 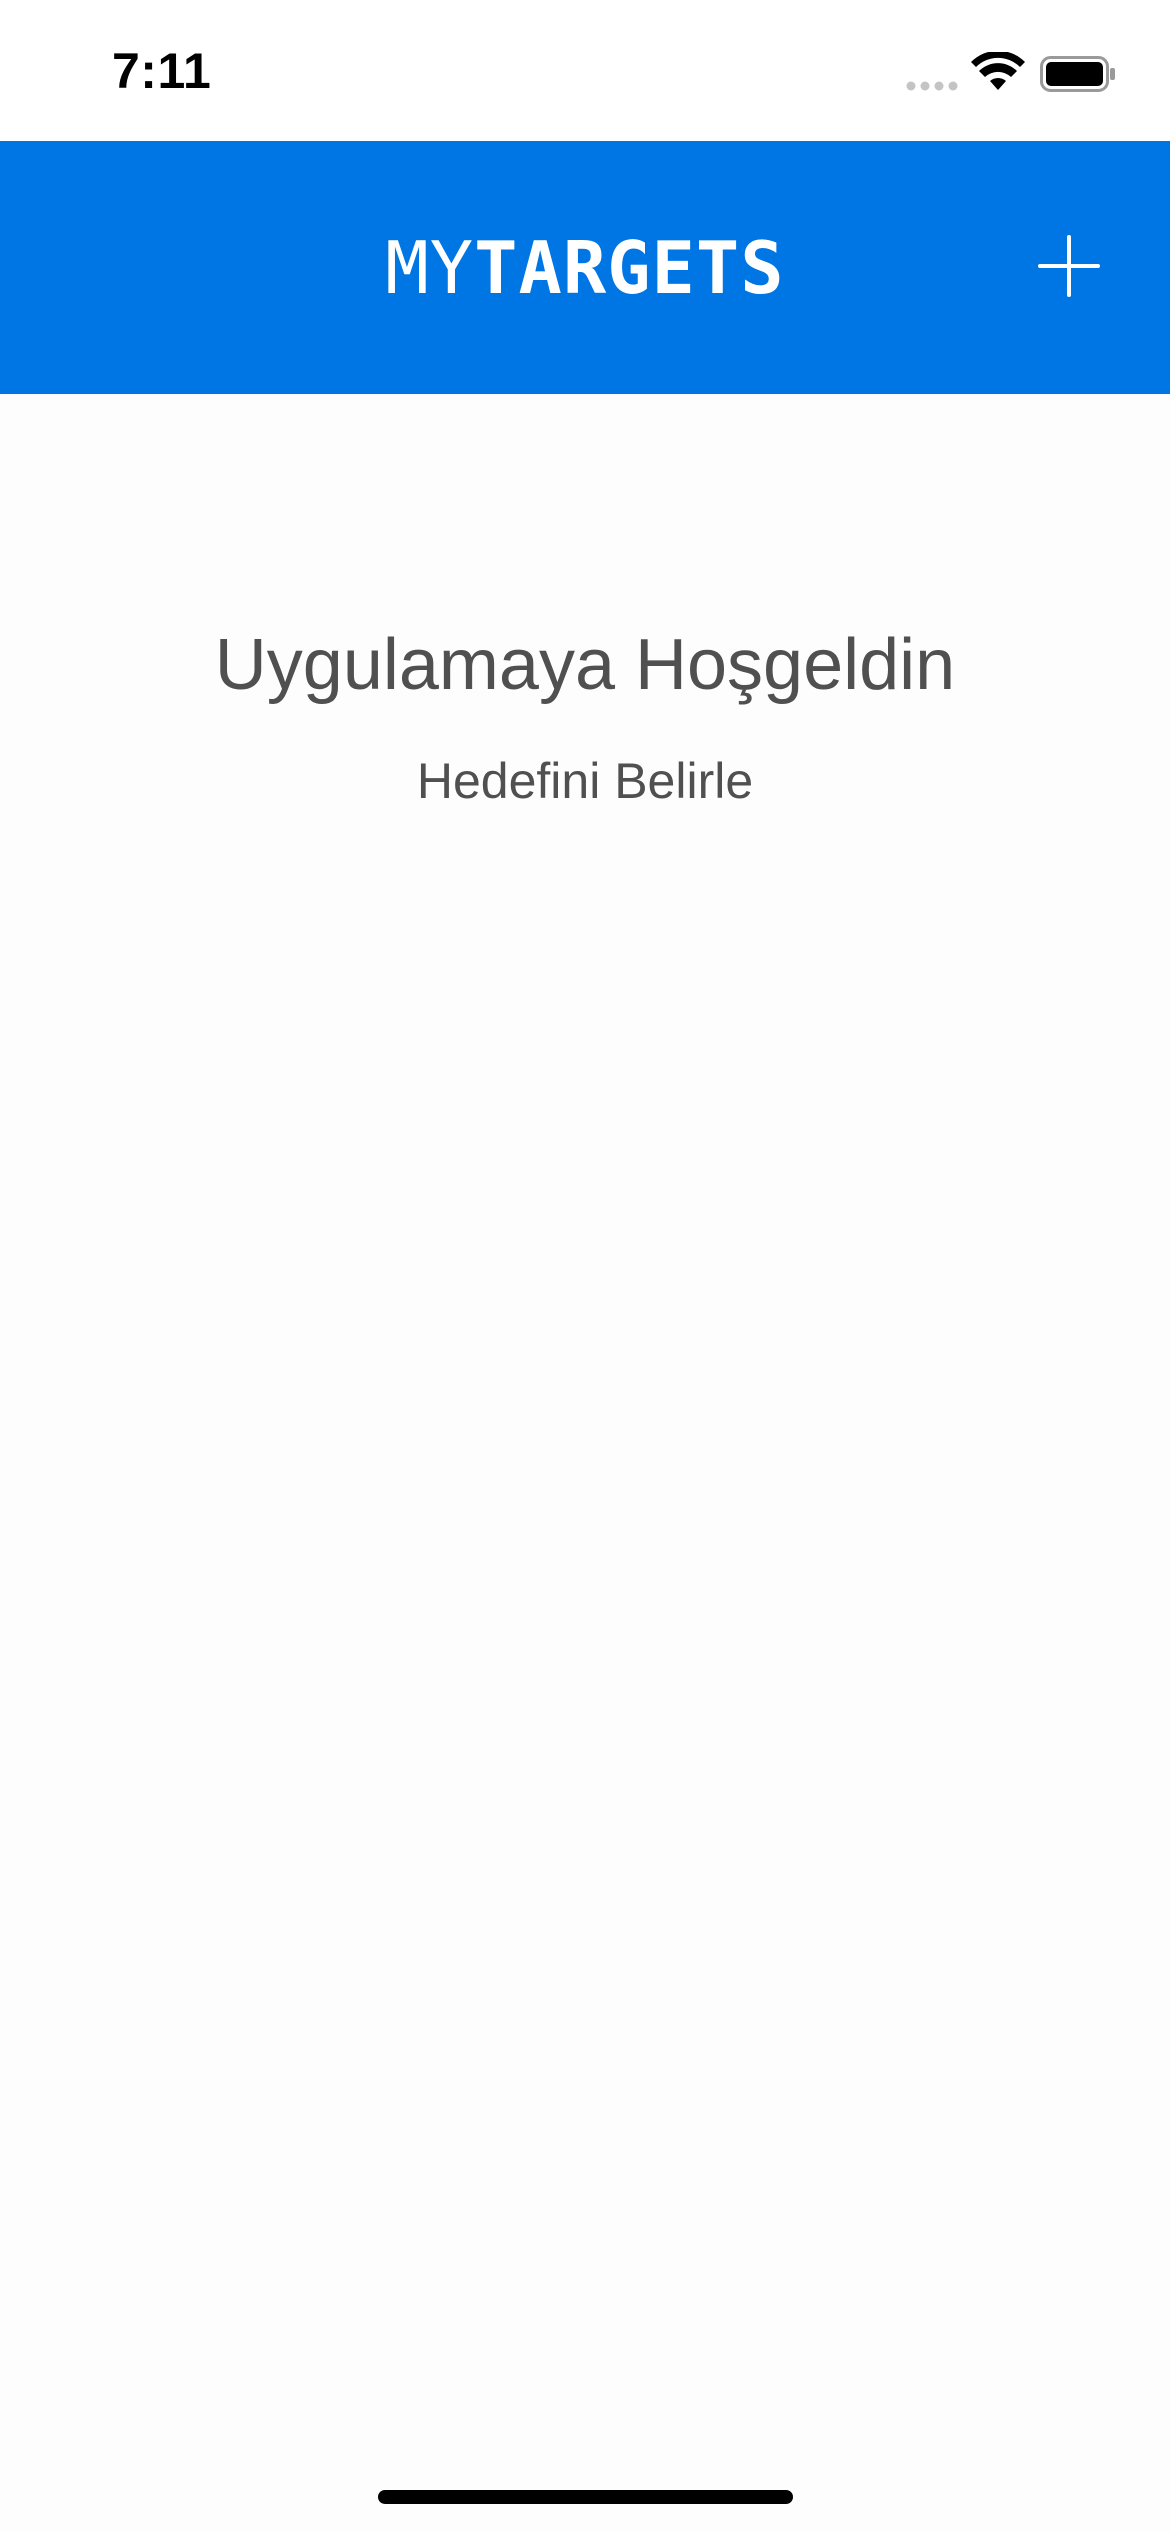 I want to click on app-title-main: TARGETS, so click(x=629, y=267).